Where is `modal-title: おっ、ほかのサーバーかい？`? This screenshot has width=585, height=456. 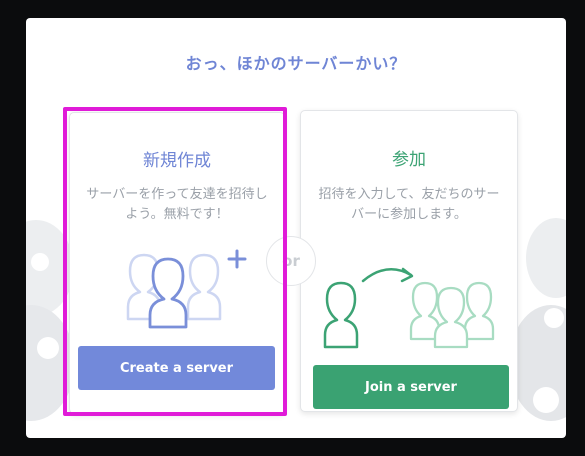
modal-title: おっ、ほかのサーバーかい？ is located at coordinates (296, 63).